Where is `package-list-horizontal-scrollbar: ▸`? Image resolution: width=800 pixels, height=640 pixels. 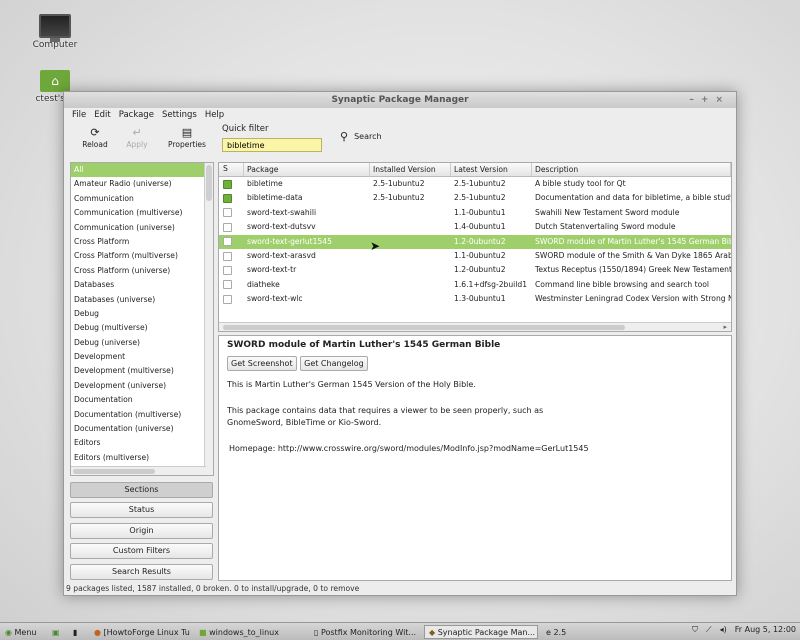 package-list-horizontal-scrollbar: ▸ is located at coordinates (475, 326).